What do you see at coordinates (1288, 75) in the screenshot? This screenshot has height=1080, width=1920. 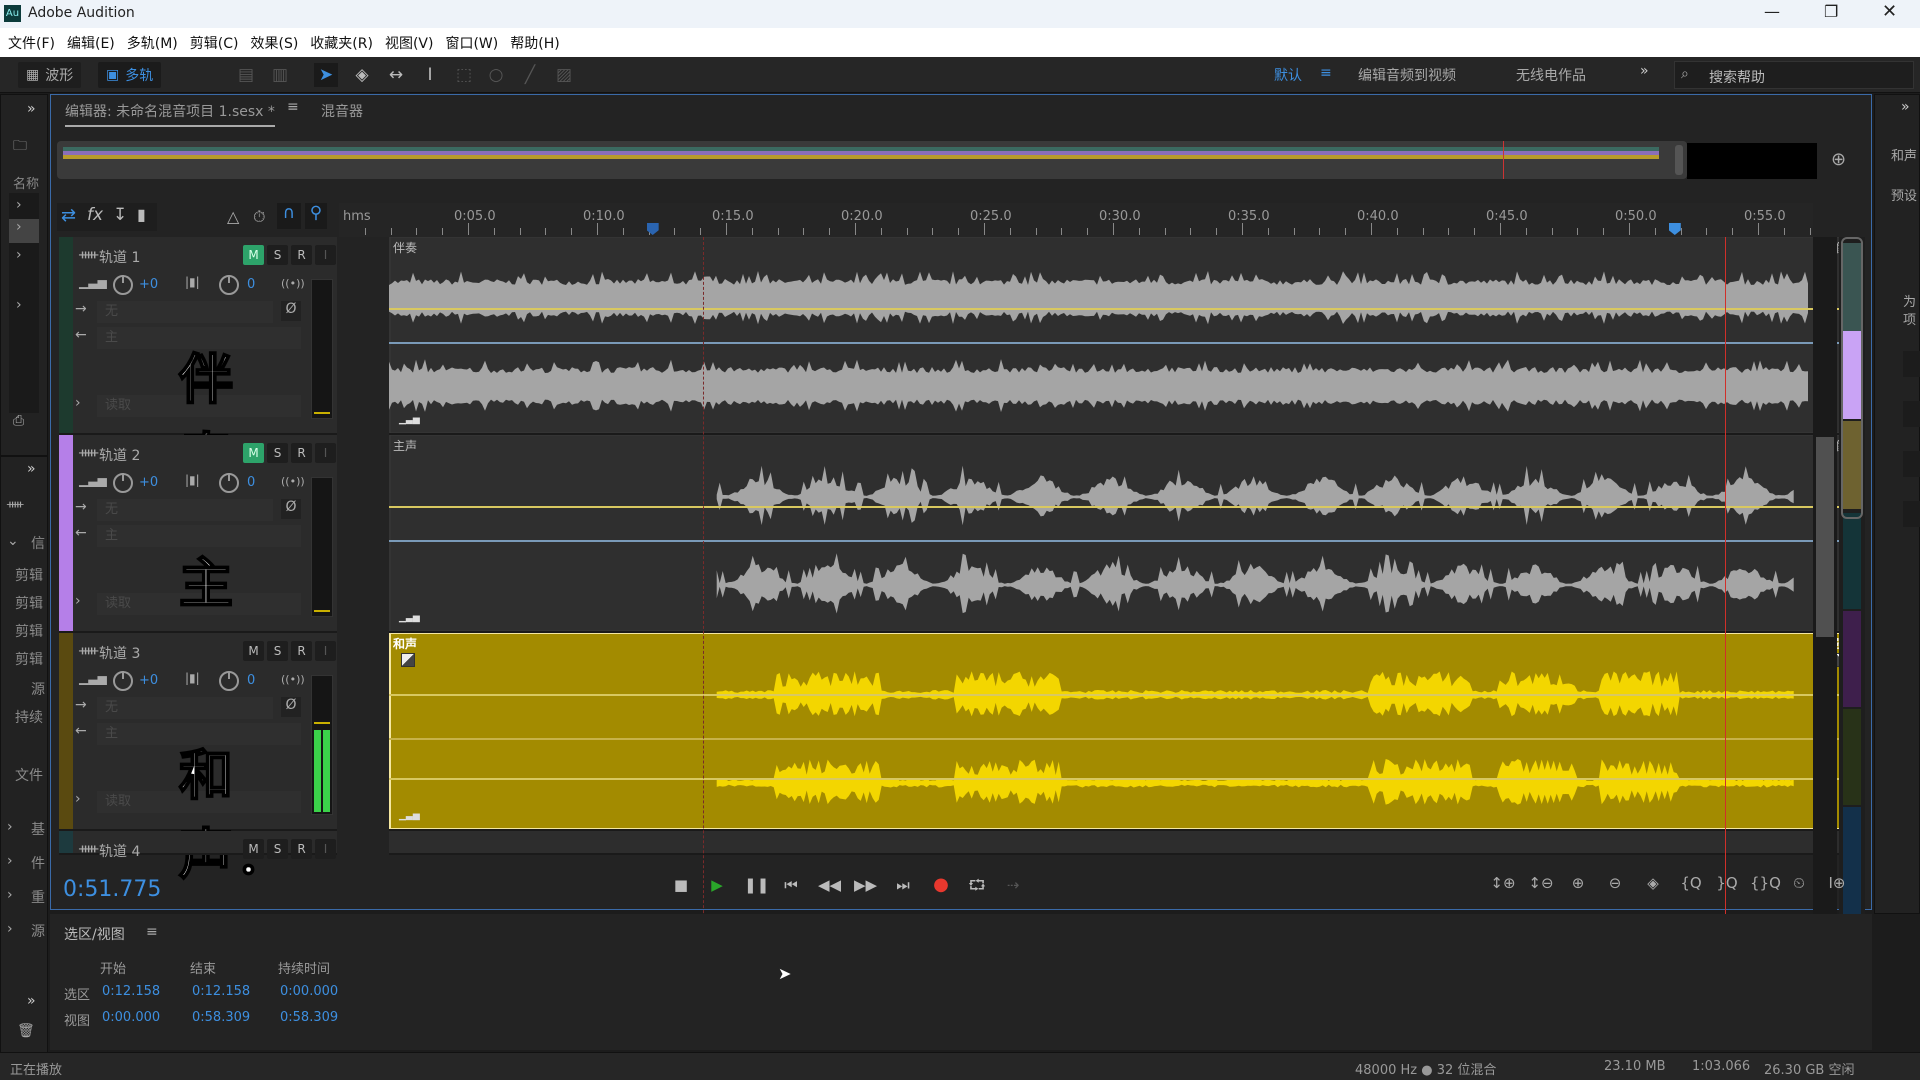 I see `workspace-default: 默认` at bounding box center [1288, 75].